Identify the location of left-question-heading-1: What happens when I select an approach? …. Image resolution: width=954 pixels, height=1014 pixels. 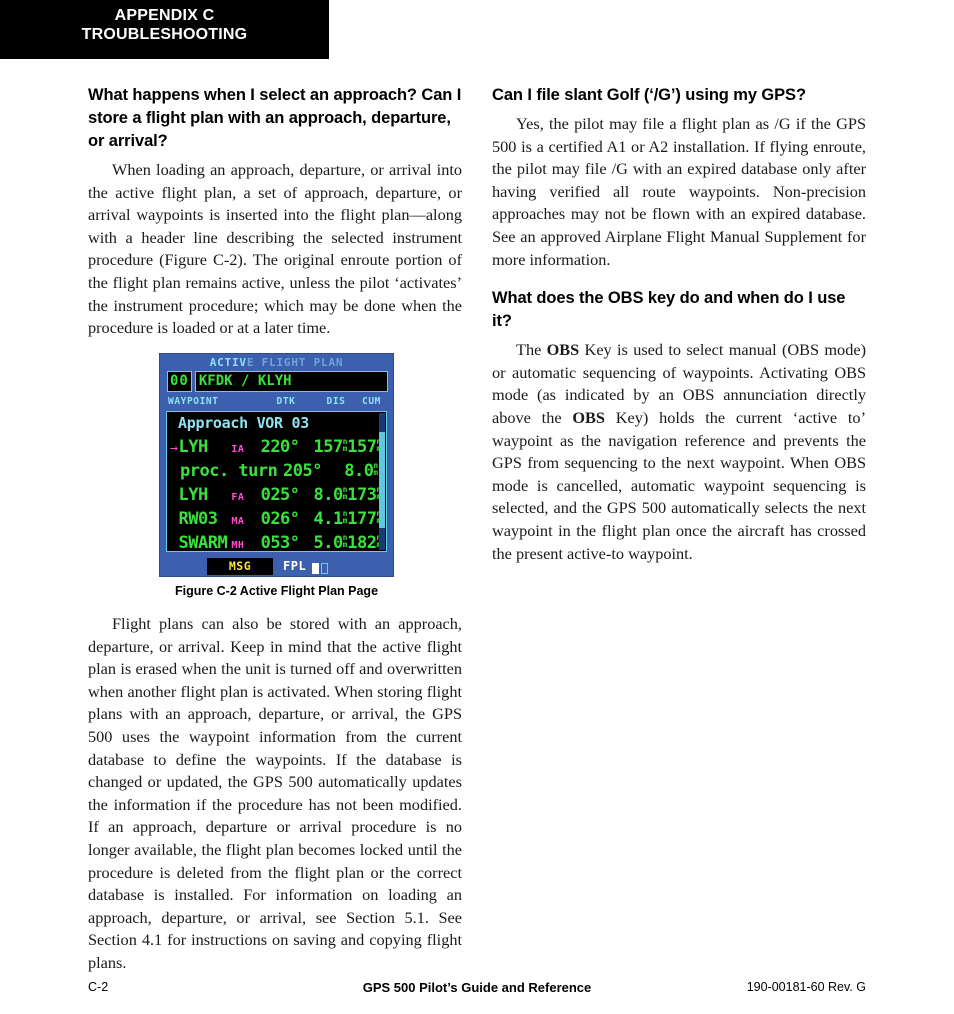
(275, 118).